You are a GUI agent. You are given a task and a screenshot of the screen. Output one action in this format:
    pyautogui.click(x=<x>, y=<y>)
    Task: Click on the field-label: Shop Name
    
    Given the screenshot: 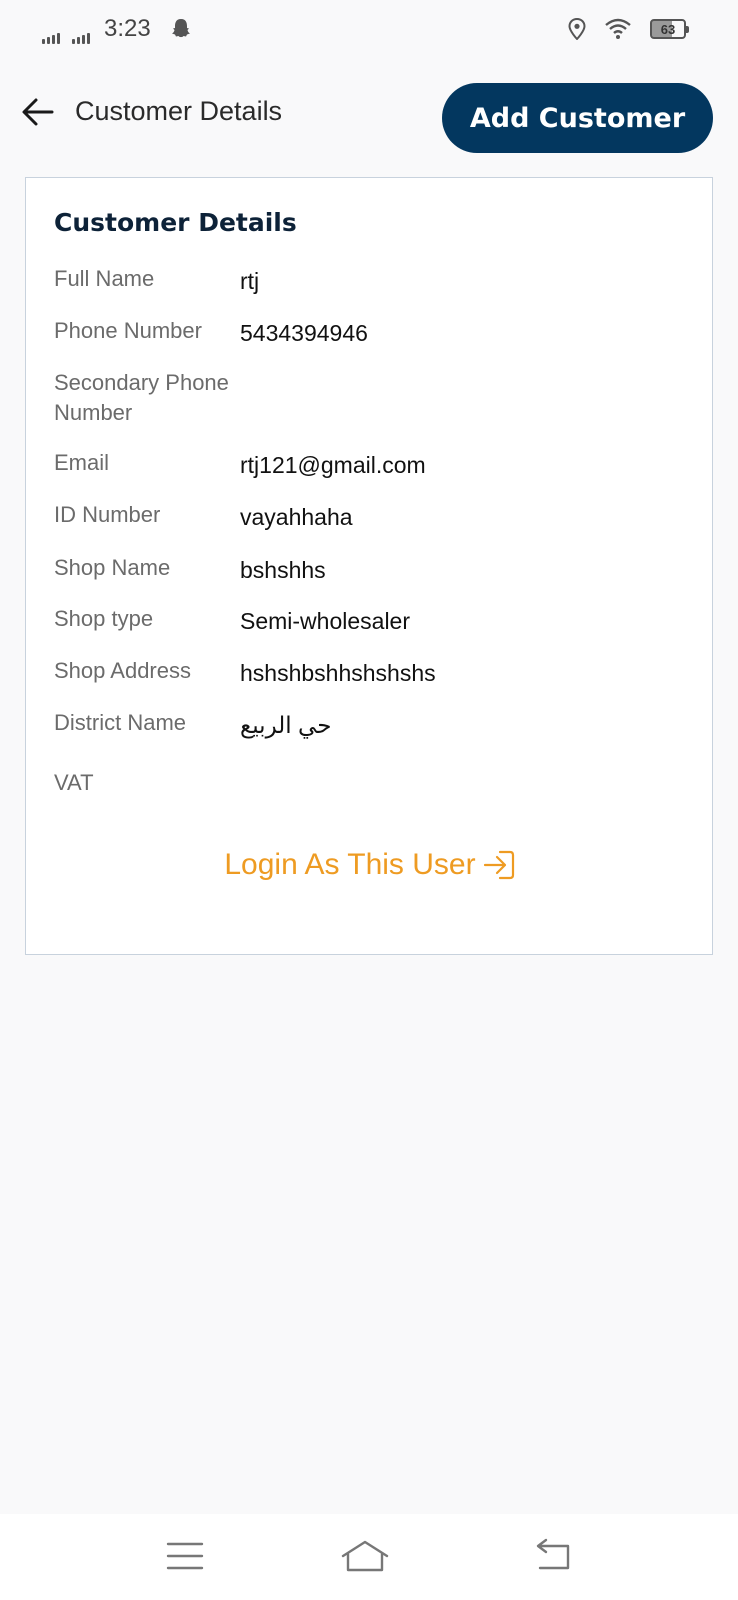 What is the action you would take?
    pyautogui.click(x=112, y=567)
    